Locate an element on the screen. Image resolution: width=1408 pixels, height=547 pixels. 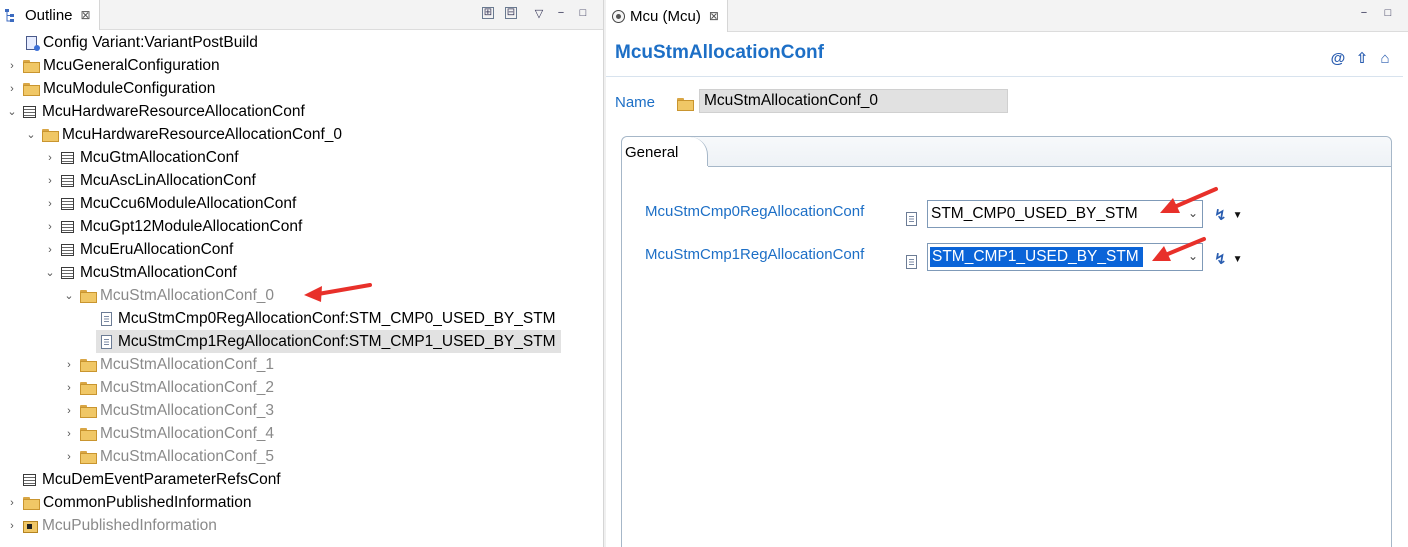
header-divider is located at coordinates (1004, 76).